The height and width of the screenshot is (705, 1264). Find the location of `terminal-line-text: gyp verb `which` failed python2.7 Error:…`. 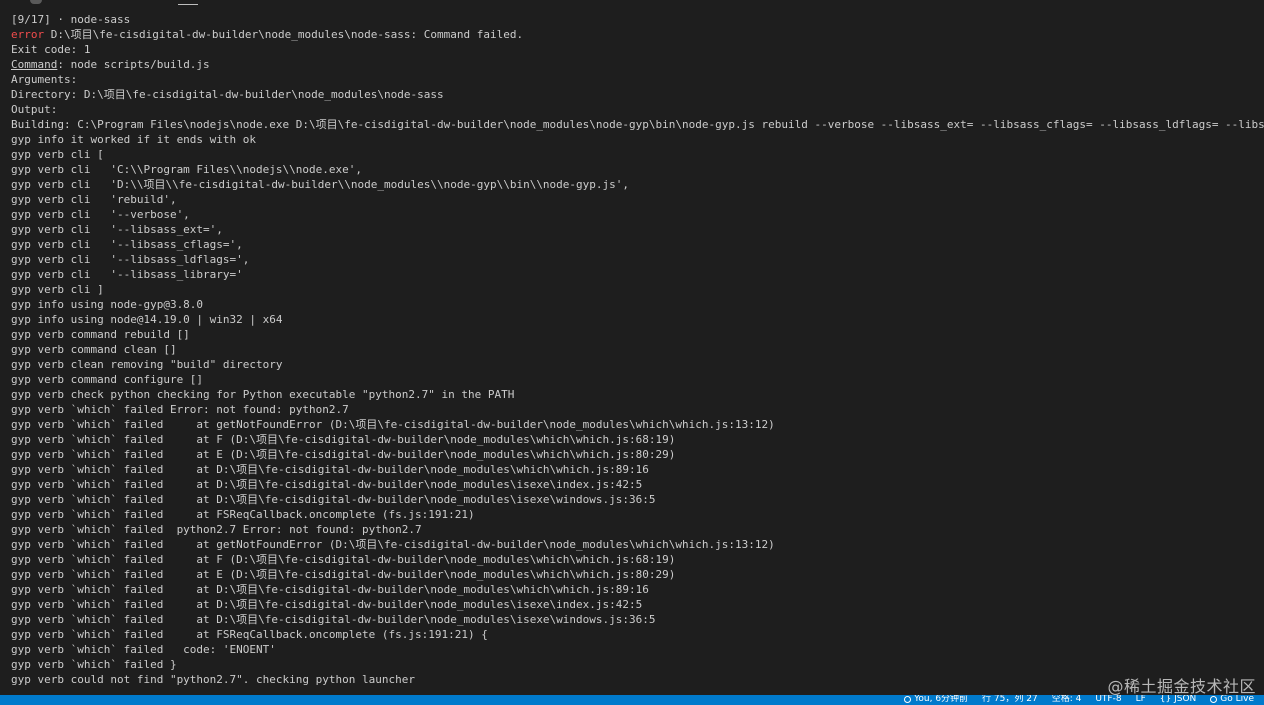

terminal-line-text: gyp verb `which` failed python2.7 Error:… is located at coordinates (216, 529).